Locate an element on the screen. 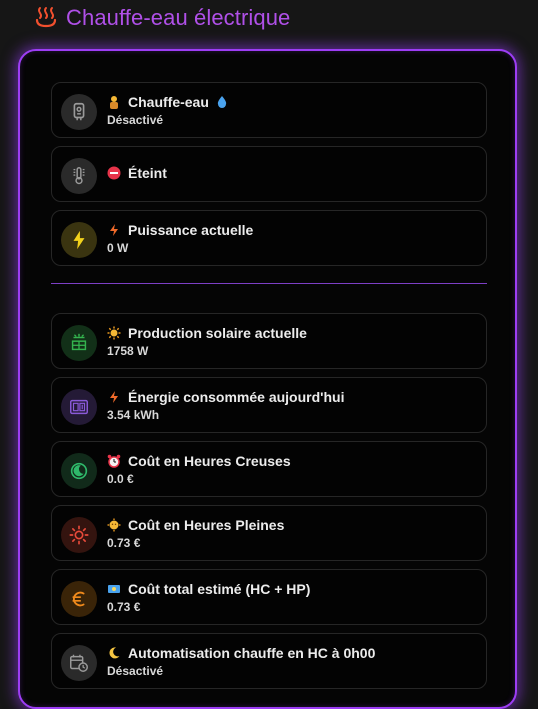 The width and height of the screenshot is (538, 709). entity-name: Automatisation chauffe en HC à 0h00 is located at coordinates (241, 653).